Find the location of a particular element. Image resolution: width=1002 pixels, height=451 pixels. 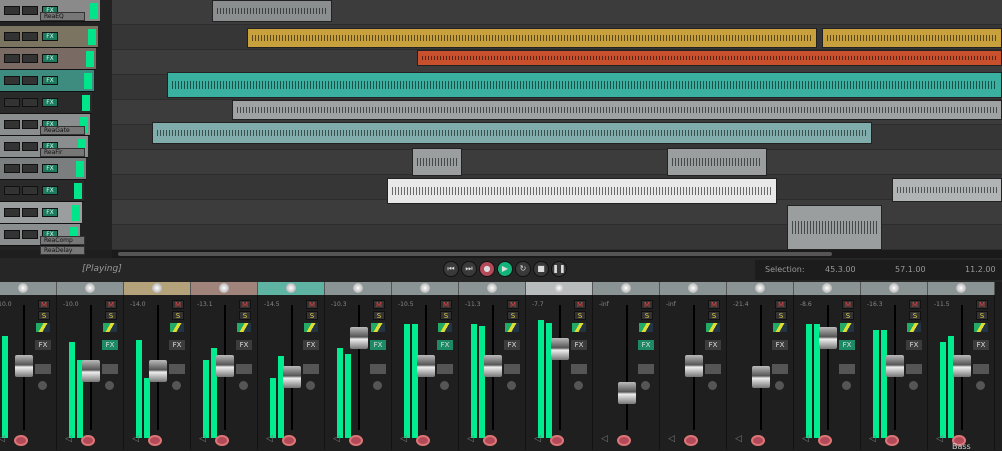

go-end-button: ⏭ is located at coordinates (469, 269).